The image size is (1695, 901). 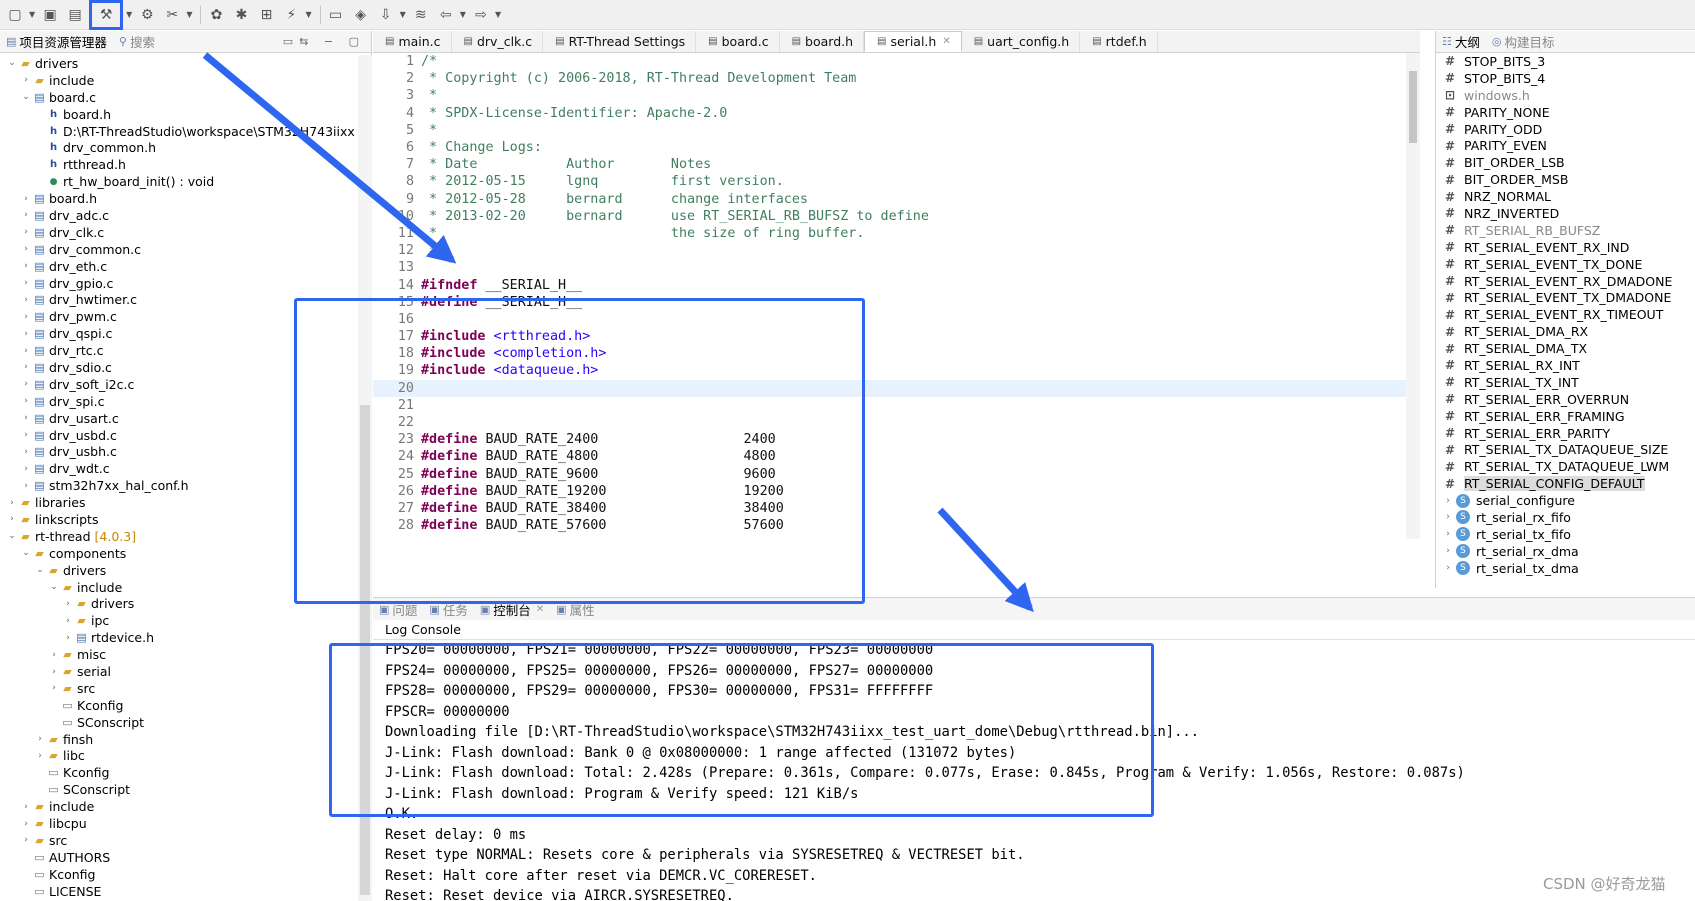 I want to click on tree-item: › ▤ drv_gpio.c, so click(x=185, y=283).